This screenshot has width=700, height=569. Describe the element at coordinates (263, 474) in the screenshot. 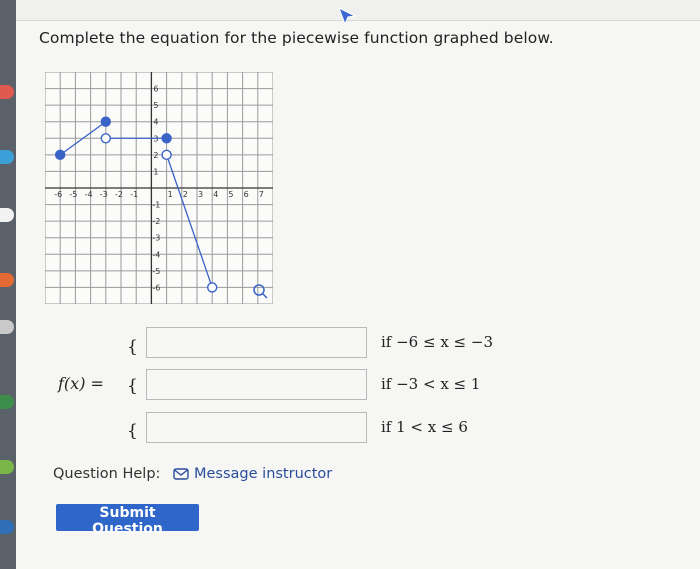

I see `message-instructor-text: Message instructor` at that location.